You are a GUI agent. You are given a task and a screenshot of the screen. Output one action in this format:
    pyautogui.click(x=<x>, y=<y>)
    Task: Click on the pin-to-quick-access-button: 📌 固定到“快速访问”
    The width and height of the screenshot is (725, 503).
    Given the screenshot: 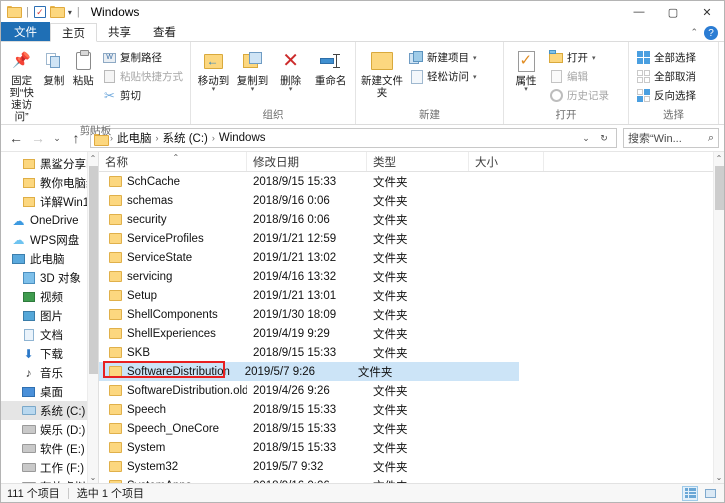 What is the action you would take?
    pyautogui.click(x=21, y=84)
    